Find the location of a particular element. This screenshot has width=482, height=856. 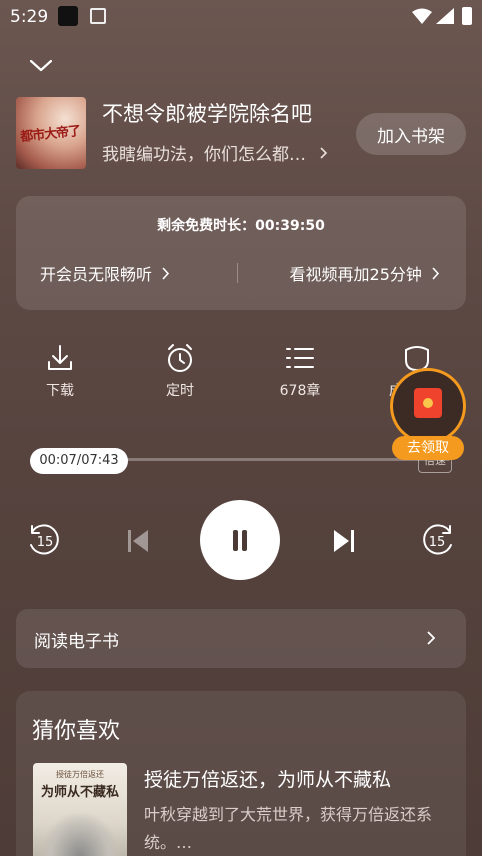

recommend-book-title: 授徒万倍返还，为师从不藏私 is located at coordinates (267, 778).